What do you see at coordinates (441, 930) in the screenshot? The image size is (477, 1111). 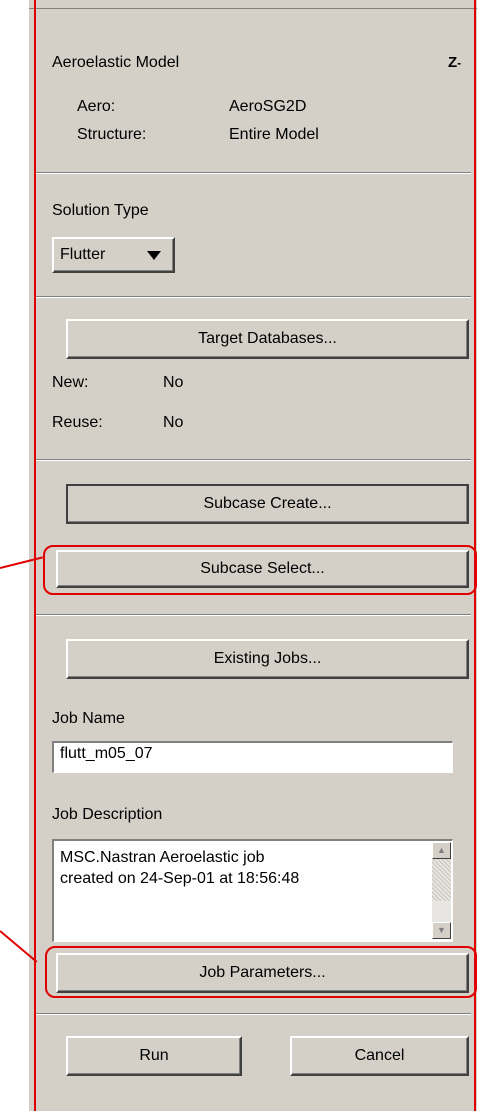 I see `scroll-down-icon: ▼` at bounding box center [441, 930].